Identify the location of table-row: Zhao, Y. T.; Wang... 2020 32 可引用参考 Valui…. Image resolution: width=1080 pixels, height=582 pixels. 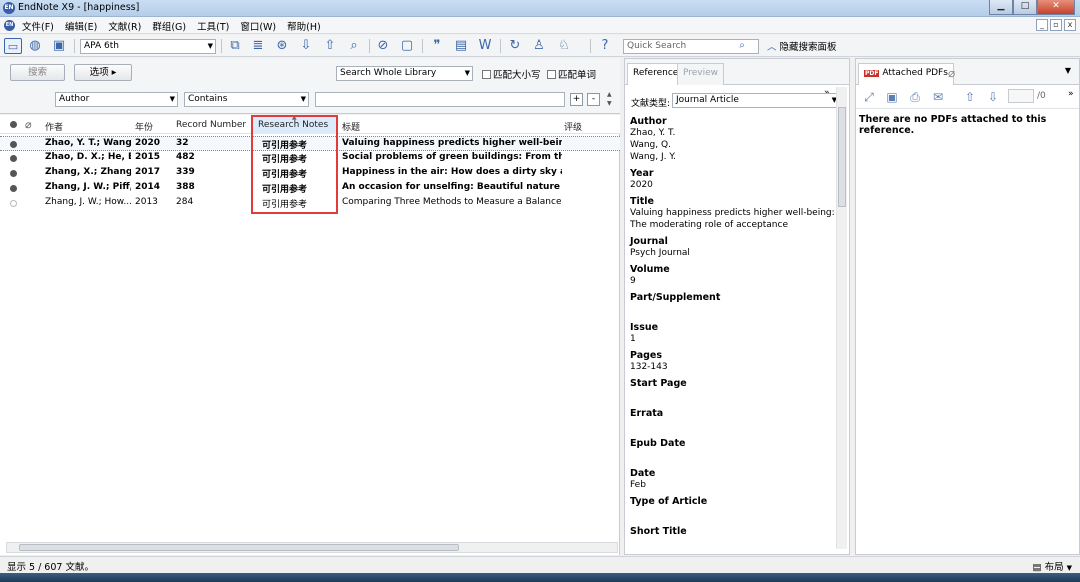
(310, 143).